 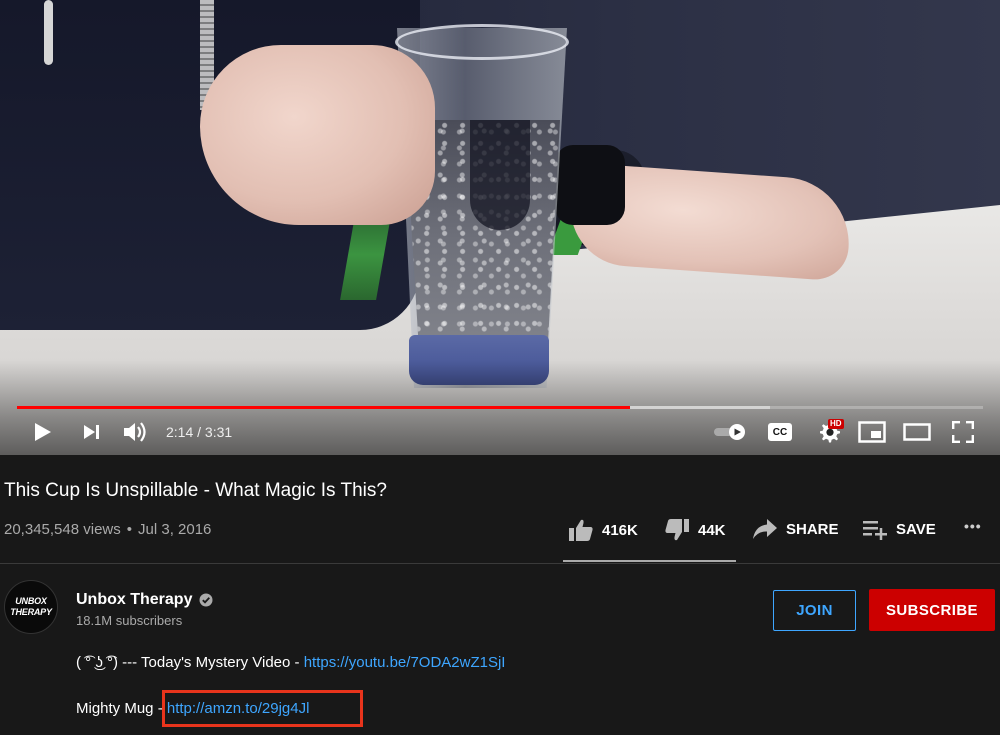 I want to click on dislike-button: 44K, so click(x=695, y=530).